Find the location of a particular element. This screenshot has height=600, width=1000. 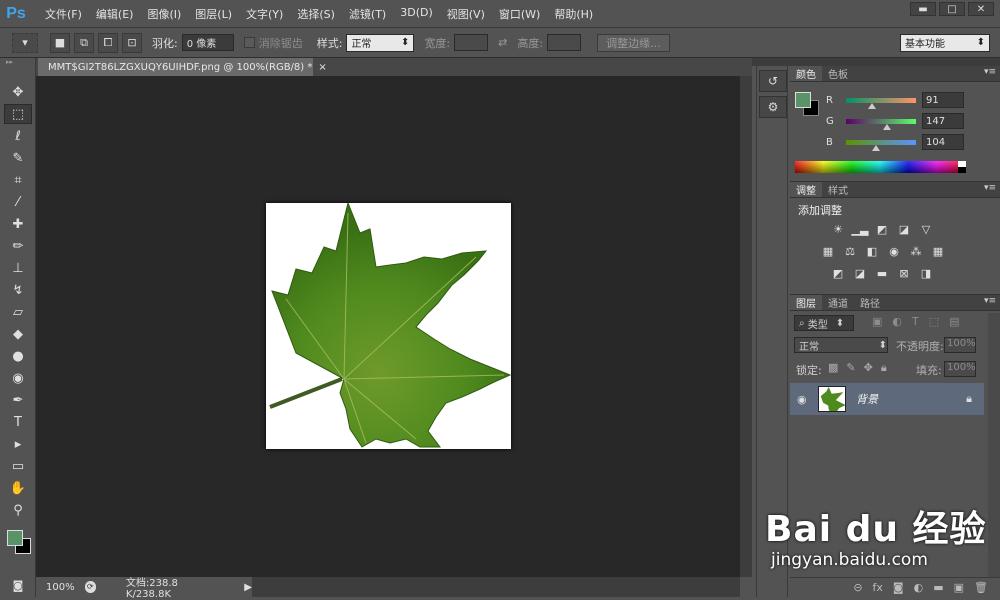

layer-row-background: ◉ 背景 🔒︎ is located at coordinates (887, 399).